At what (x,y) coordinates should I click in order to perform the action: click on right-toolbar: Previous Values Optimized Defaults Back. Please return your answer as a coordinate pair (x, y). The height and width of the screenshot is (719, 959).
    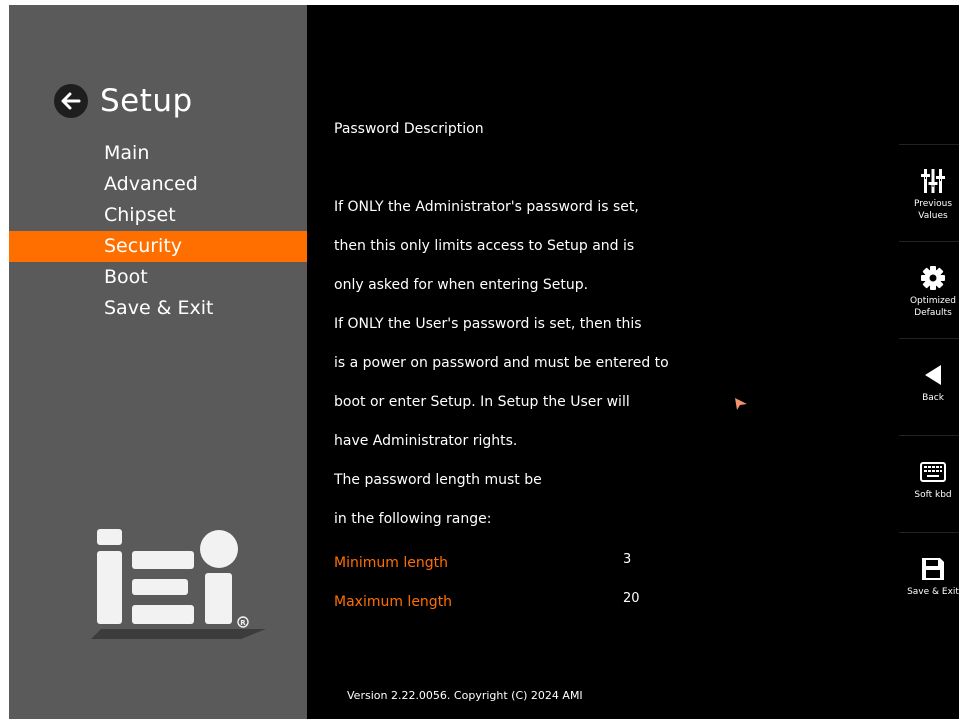
    Looking at the image, I should click on (929, 362).